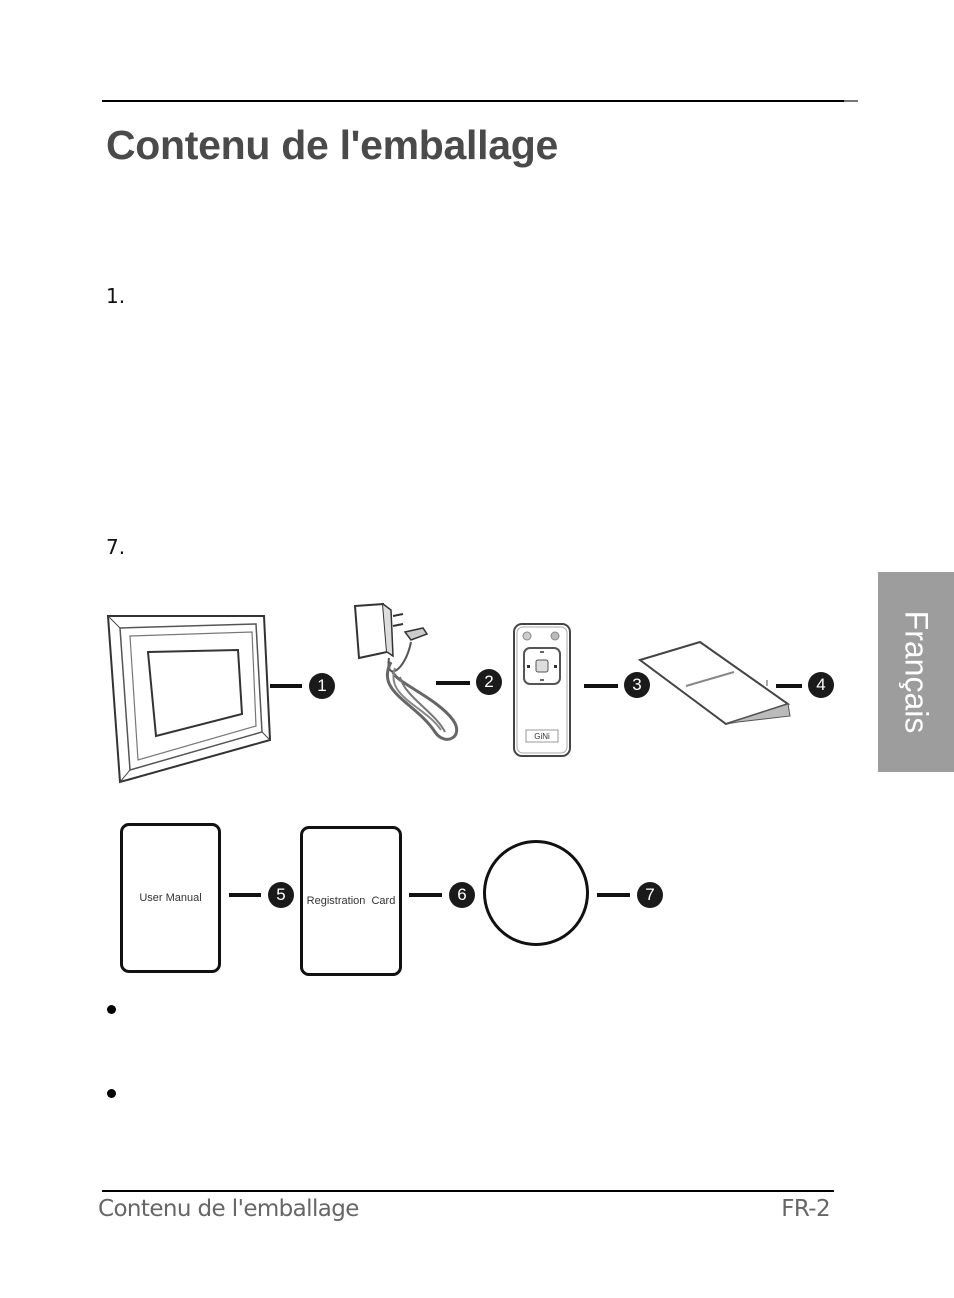 This screenshot has height=1298, width=954. What do you see at coordinates (536, 893) in the screenshot?
I see `disc-icon` at bounding box center [536, 893].